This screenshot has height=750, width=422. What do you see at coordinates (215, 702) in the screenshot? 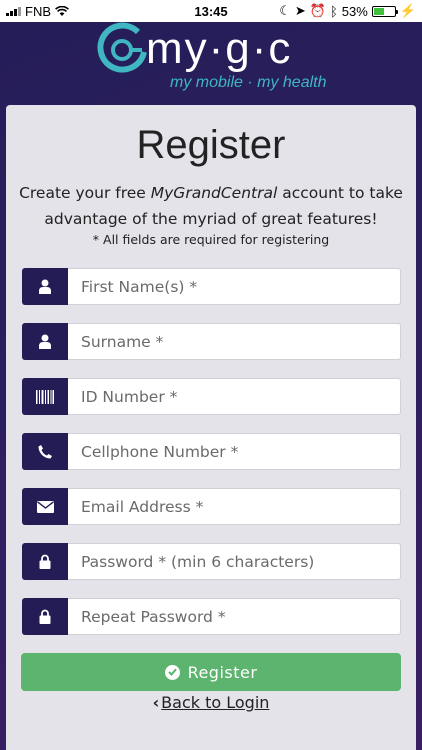
I see `back-to-login-label: Back to Login` at bounding box center [215, 702].